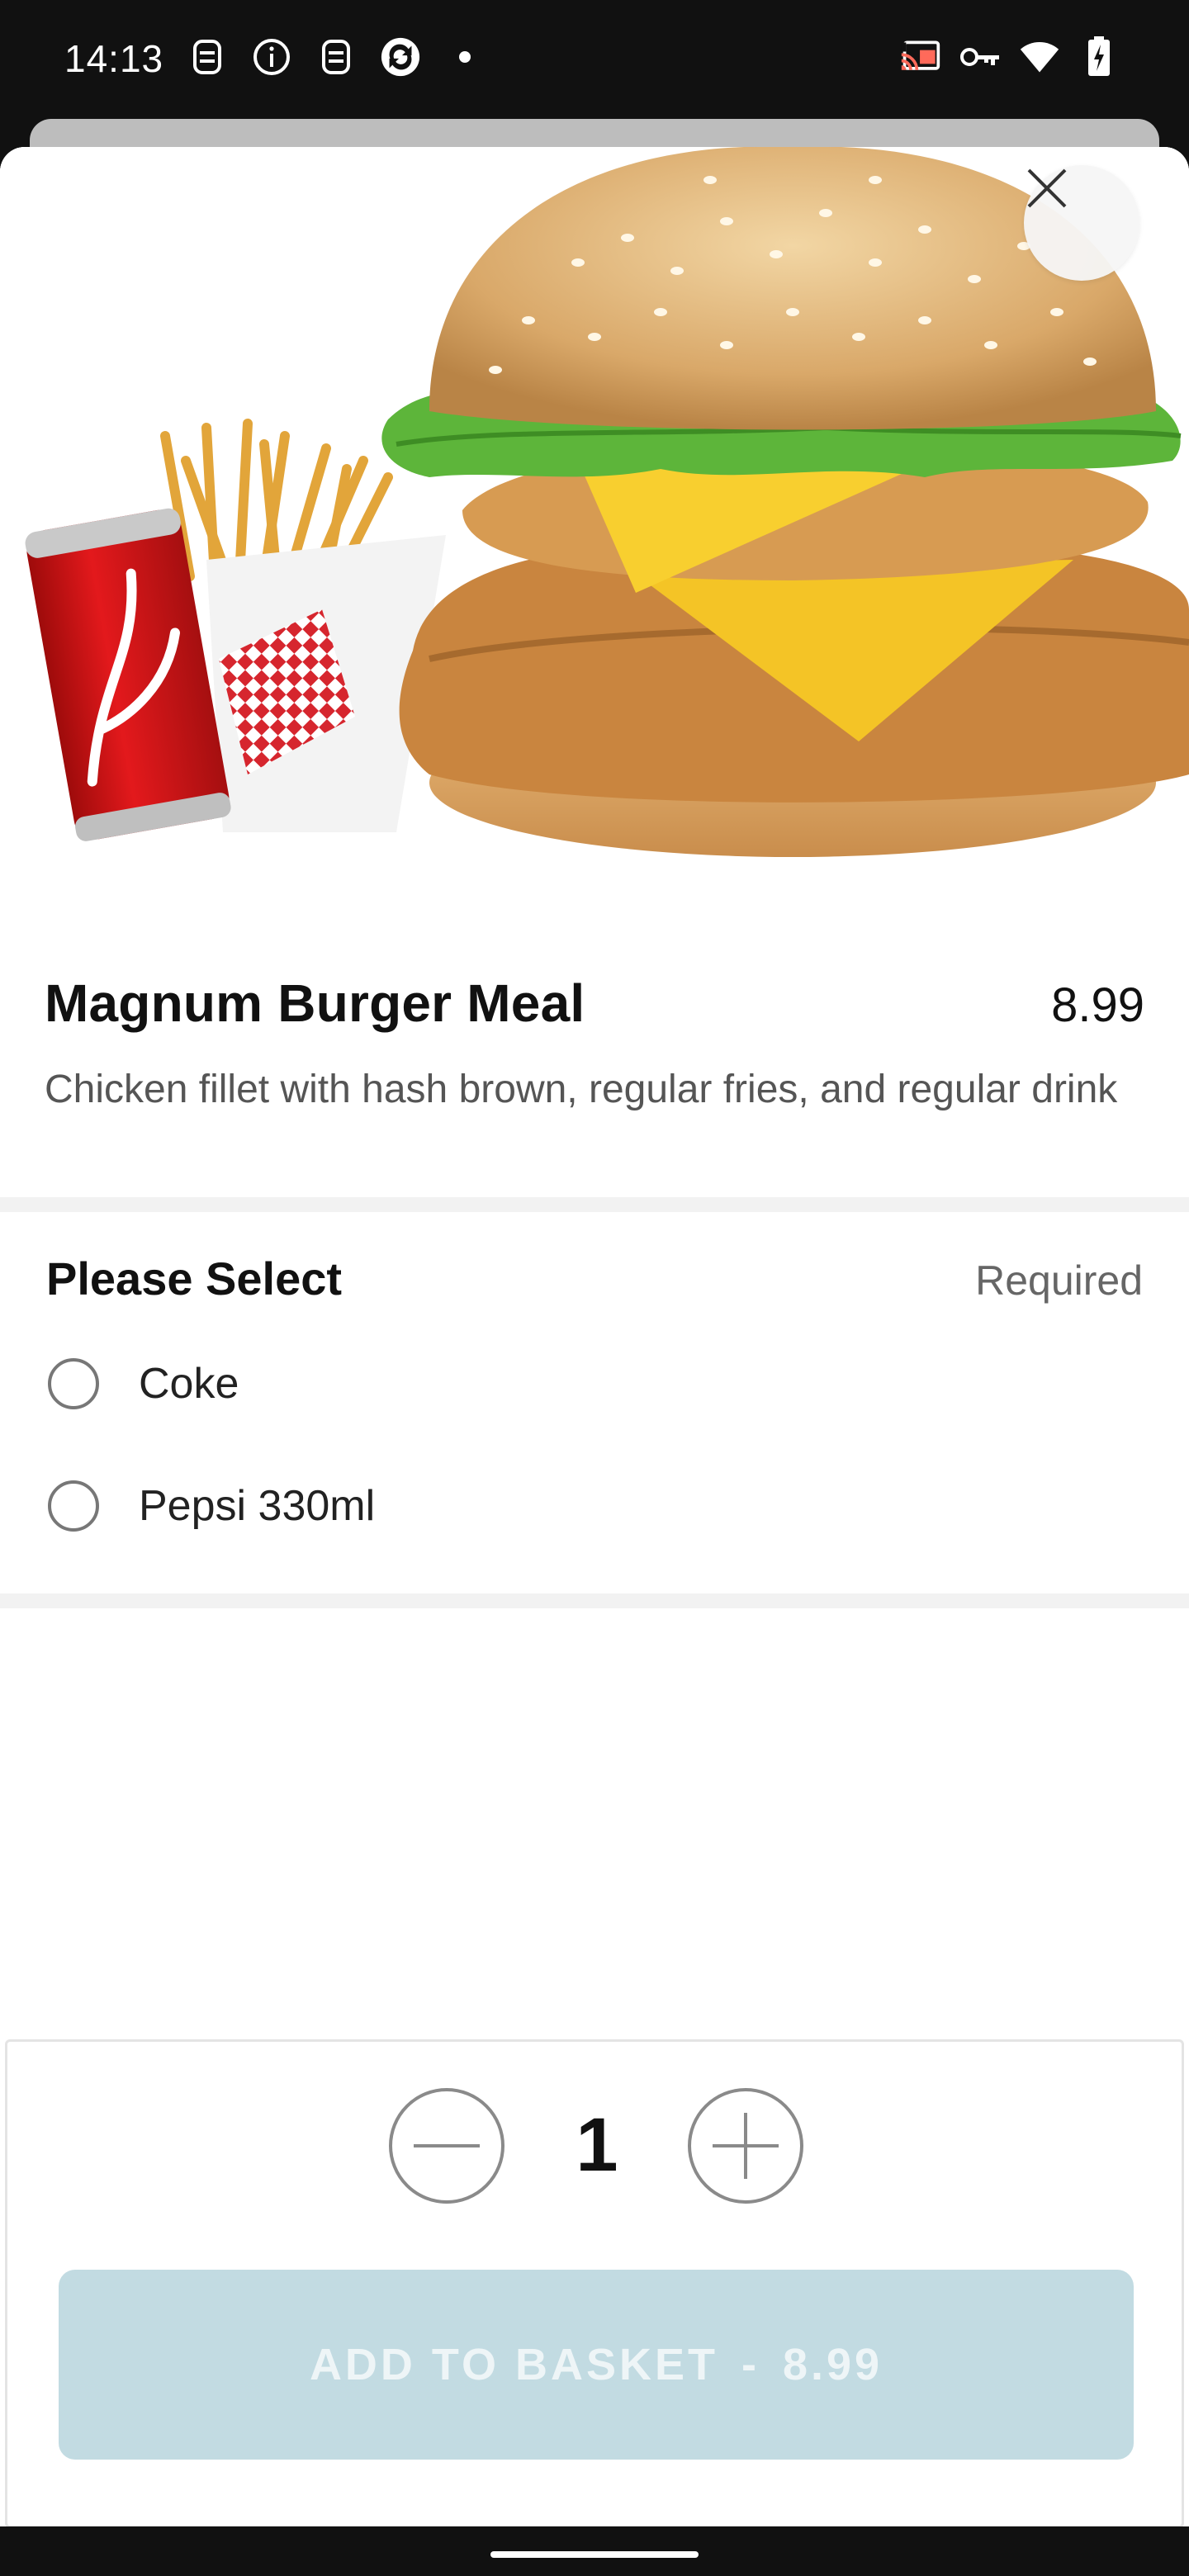 This screenshot has height=2576, width=1189. Describe the element at coordinates (194, 1278) in the screenshot. I see `section-title: Please Select` at that location.